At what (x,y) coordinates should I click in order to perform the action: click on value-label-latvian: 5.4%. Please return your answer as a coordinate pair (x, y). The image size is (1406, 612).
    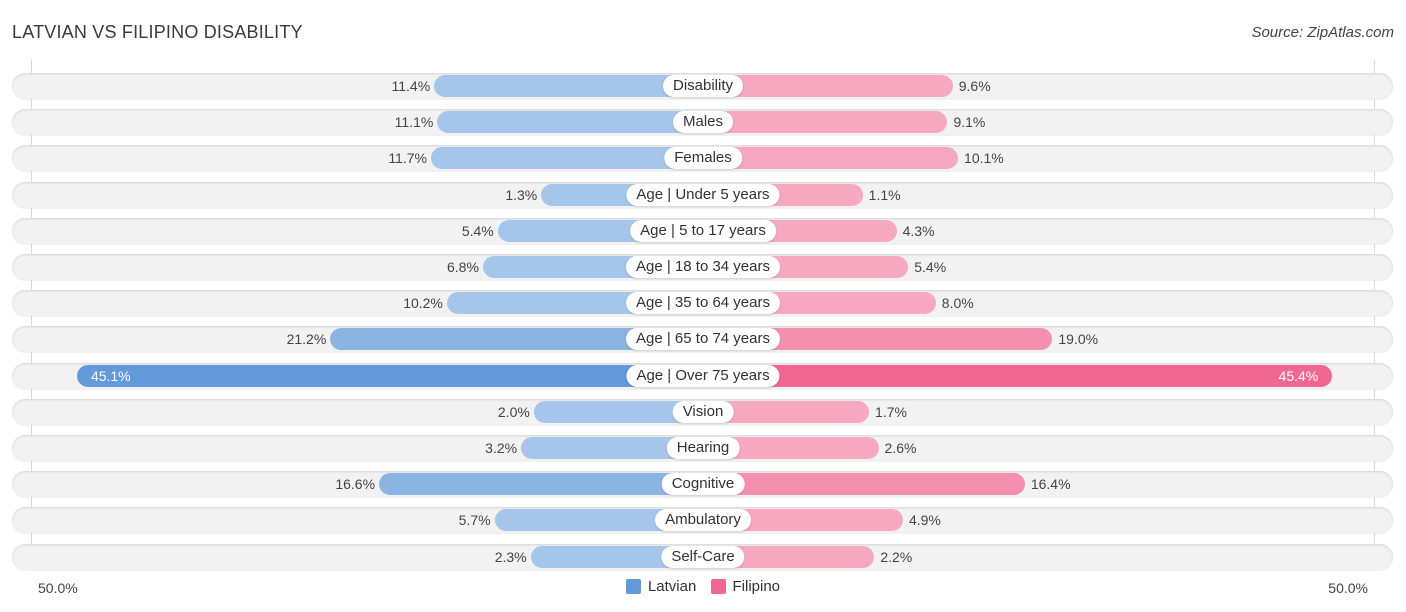
    Looking at the image, I should click on (477, 230).